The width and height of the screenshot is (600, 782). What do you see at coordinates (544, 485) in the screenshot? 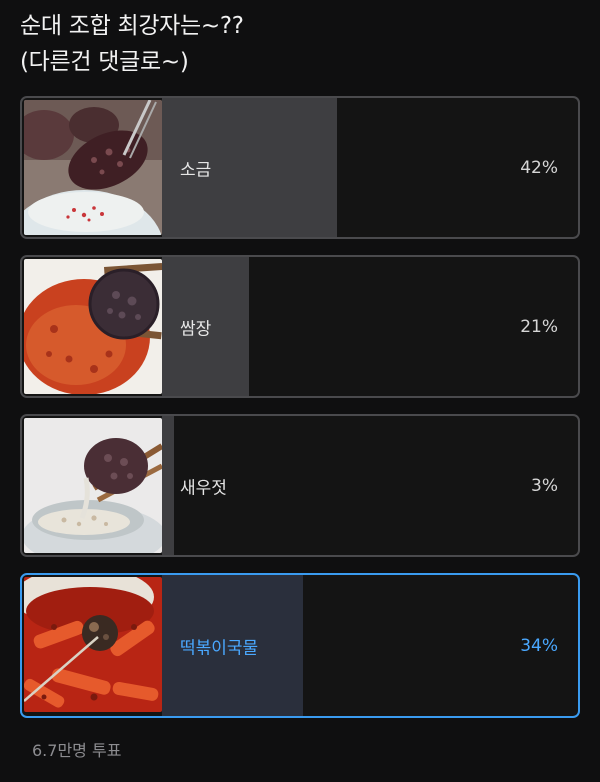
I see `poll-option-percent: 3%` at bounding box center [544, 485].